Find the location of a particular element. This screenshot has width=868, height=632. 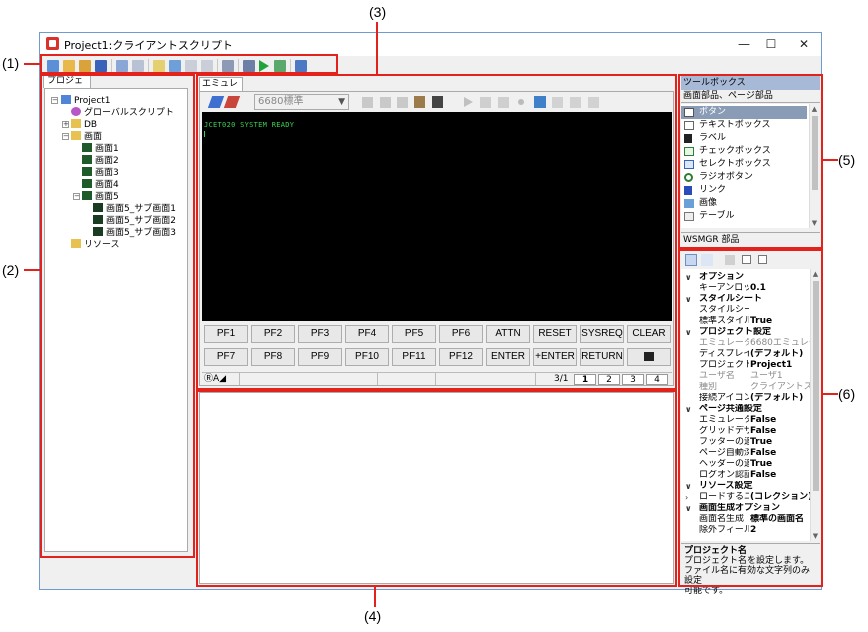

callout-3: (3) is located at coordinates (378, 12).